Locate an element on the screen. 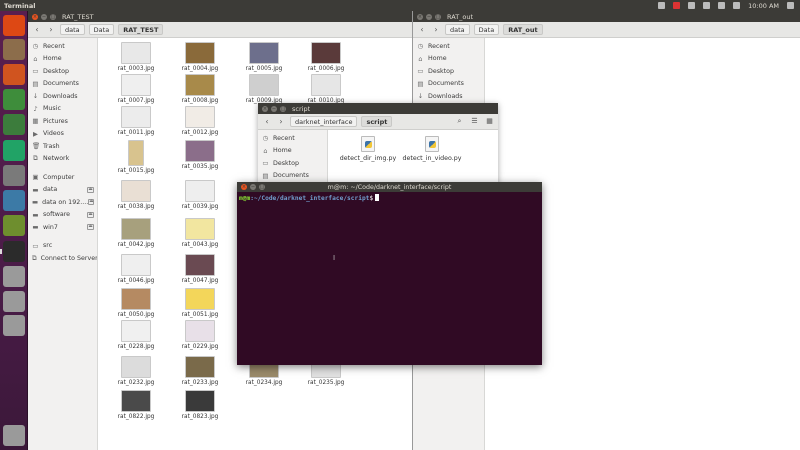 This screenshot has height=450, width=800. dash-icon is located at coordinates (14, 25).